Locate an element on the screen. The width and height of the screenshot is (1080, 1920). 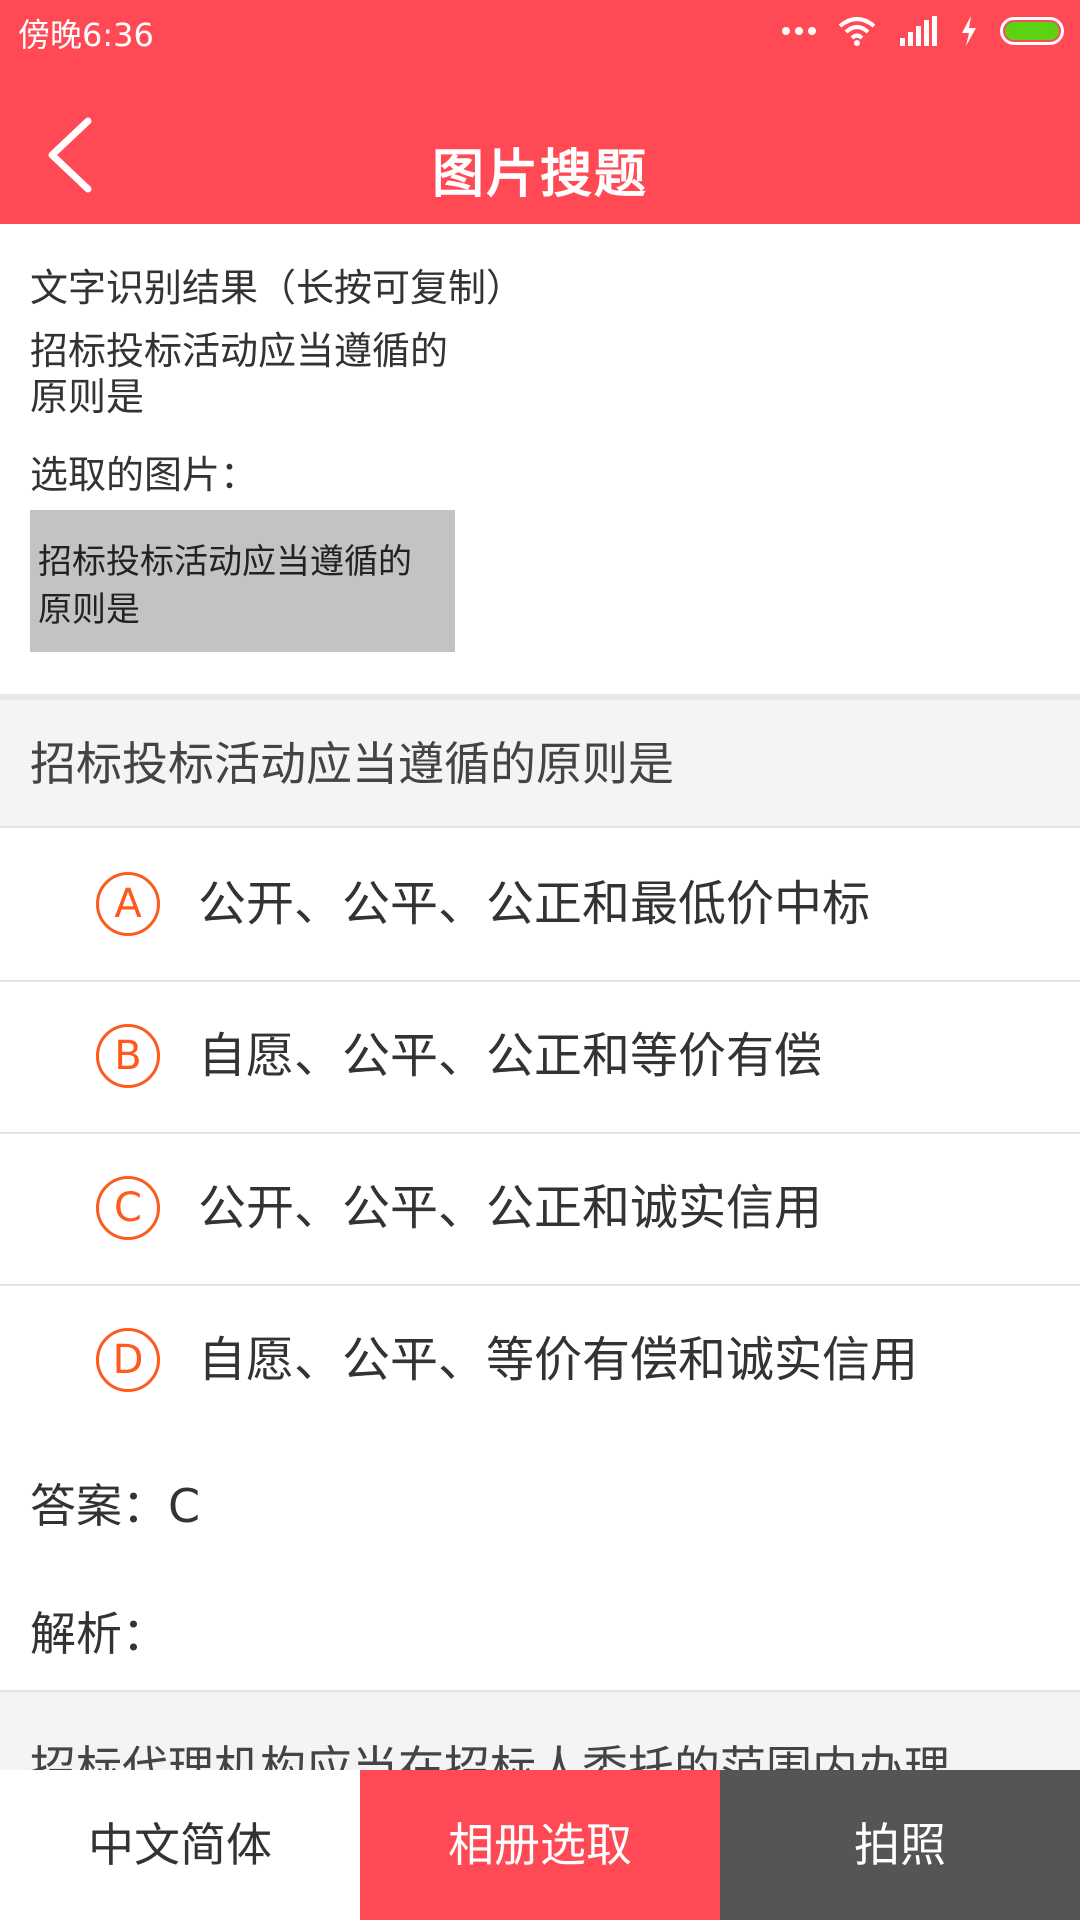
answer-text: 答案：C is located at coordinates (115, 1506).